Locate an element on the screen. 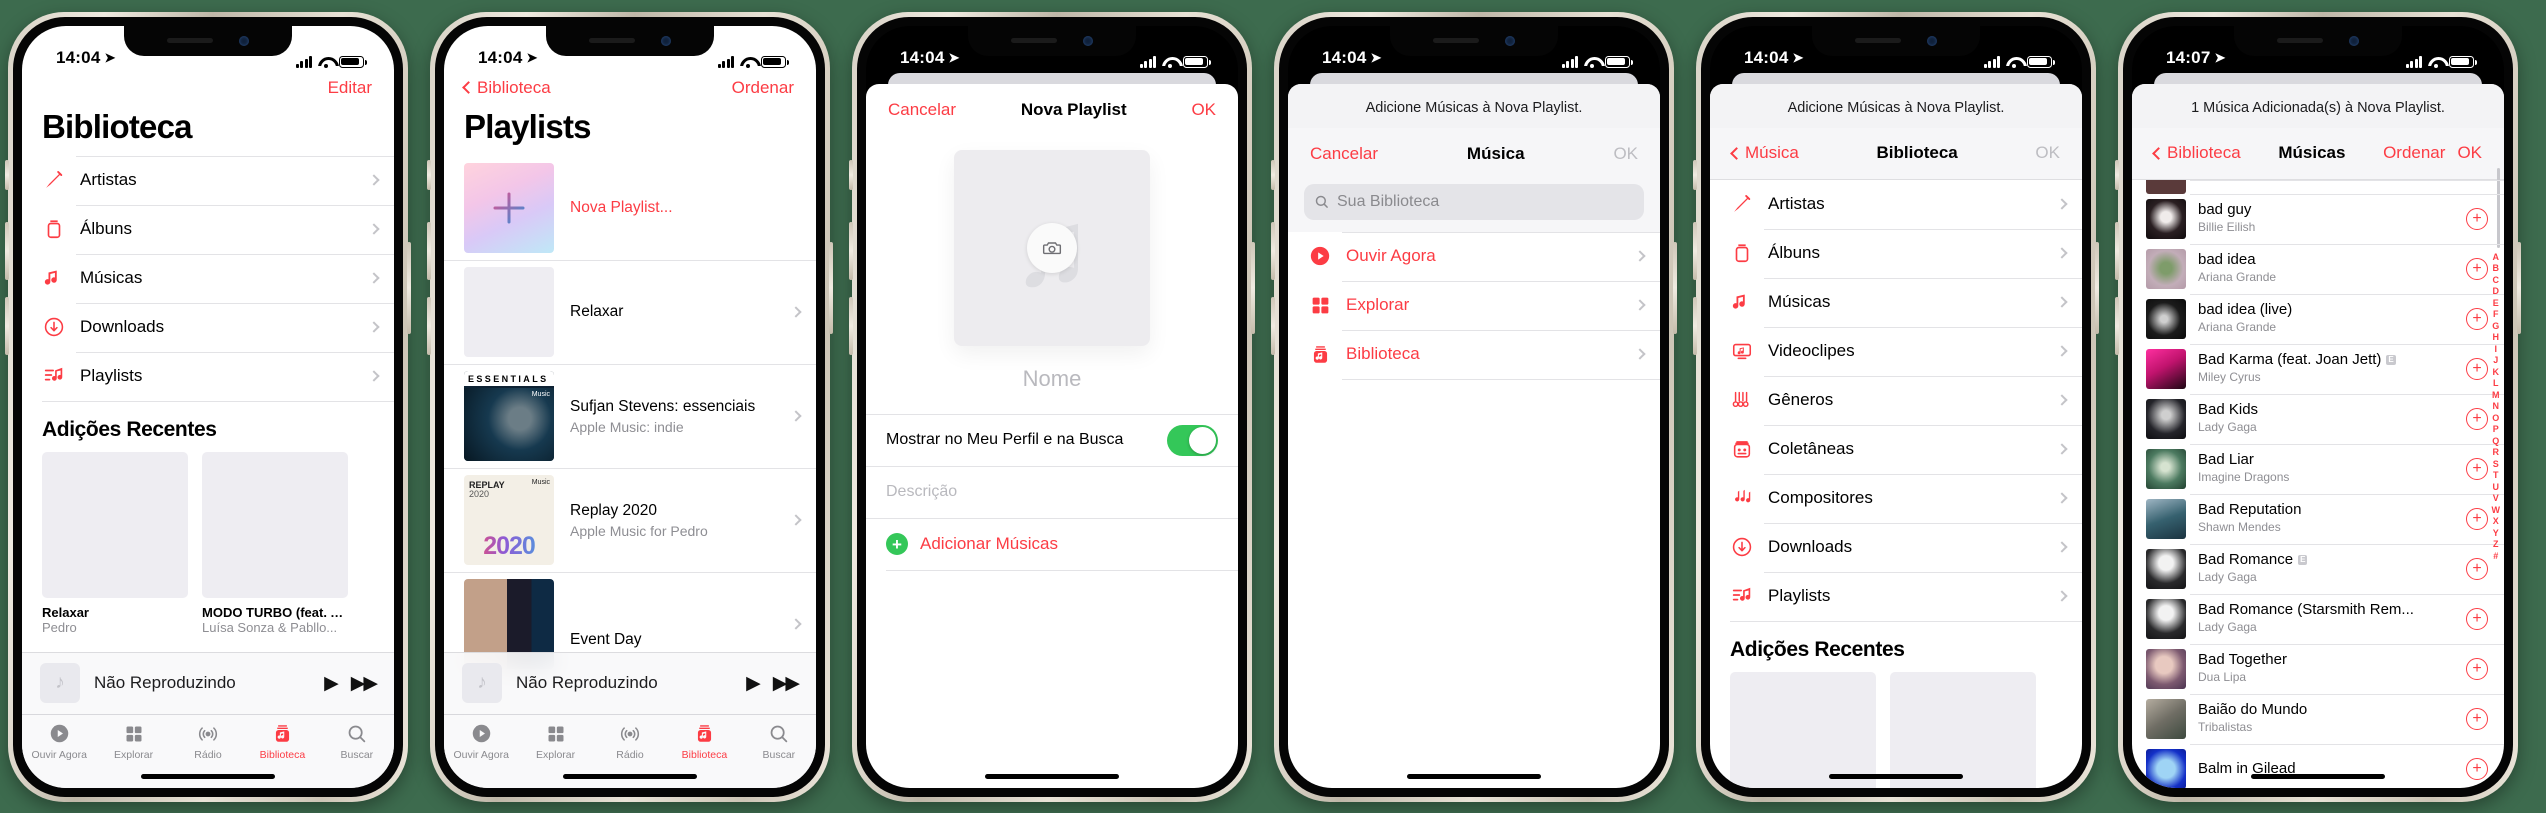  playlist-artwork-picker: ♫ is located at coordinates (1052, 244).